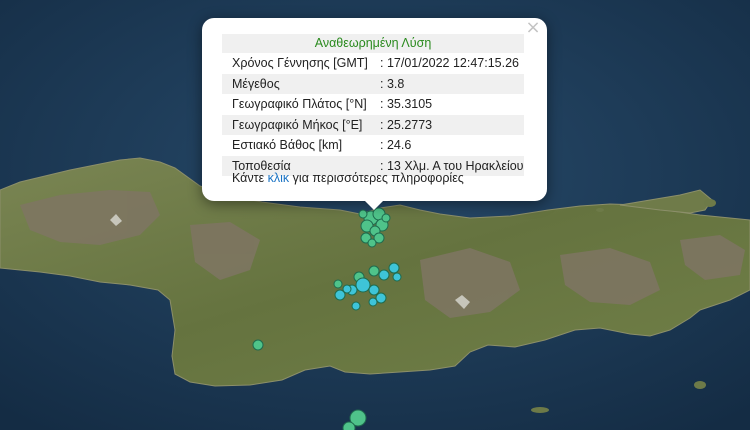 Image resolution: width=750 pixels, height=430 pixels. What do you see at coordinates (373, 83) in the screenshot?
I see `row-magnitude: Μέγεθος : 3.8` at bounding box center [373, 83].